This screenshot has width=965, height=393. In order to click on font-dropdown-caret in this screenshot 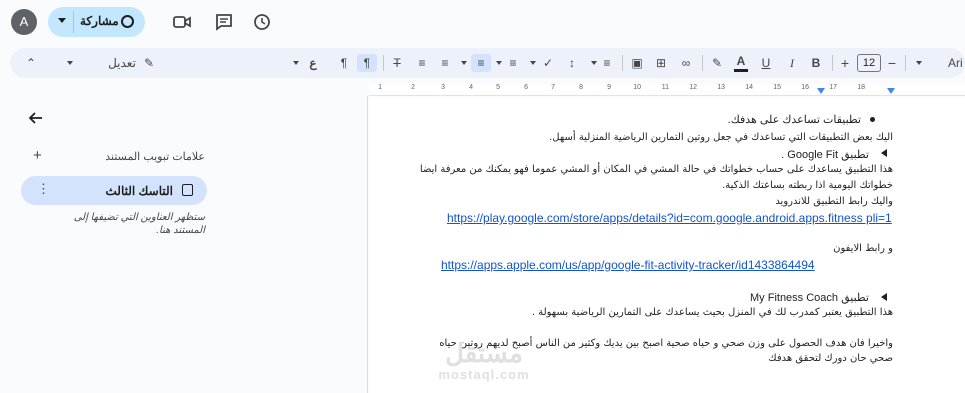, I will do `click(919, 63)`.